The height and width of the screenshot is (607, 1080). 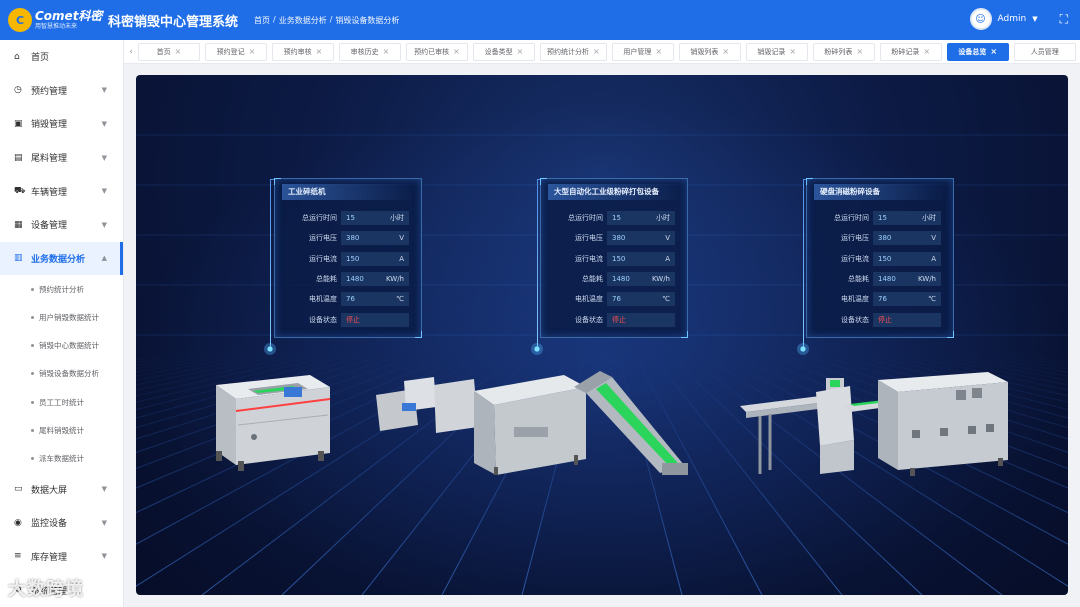 I want to click on tab-item: 用户管理 ×, so click(x=642, y=51).